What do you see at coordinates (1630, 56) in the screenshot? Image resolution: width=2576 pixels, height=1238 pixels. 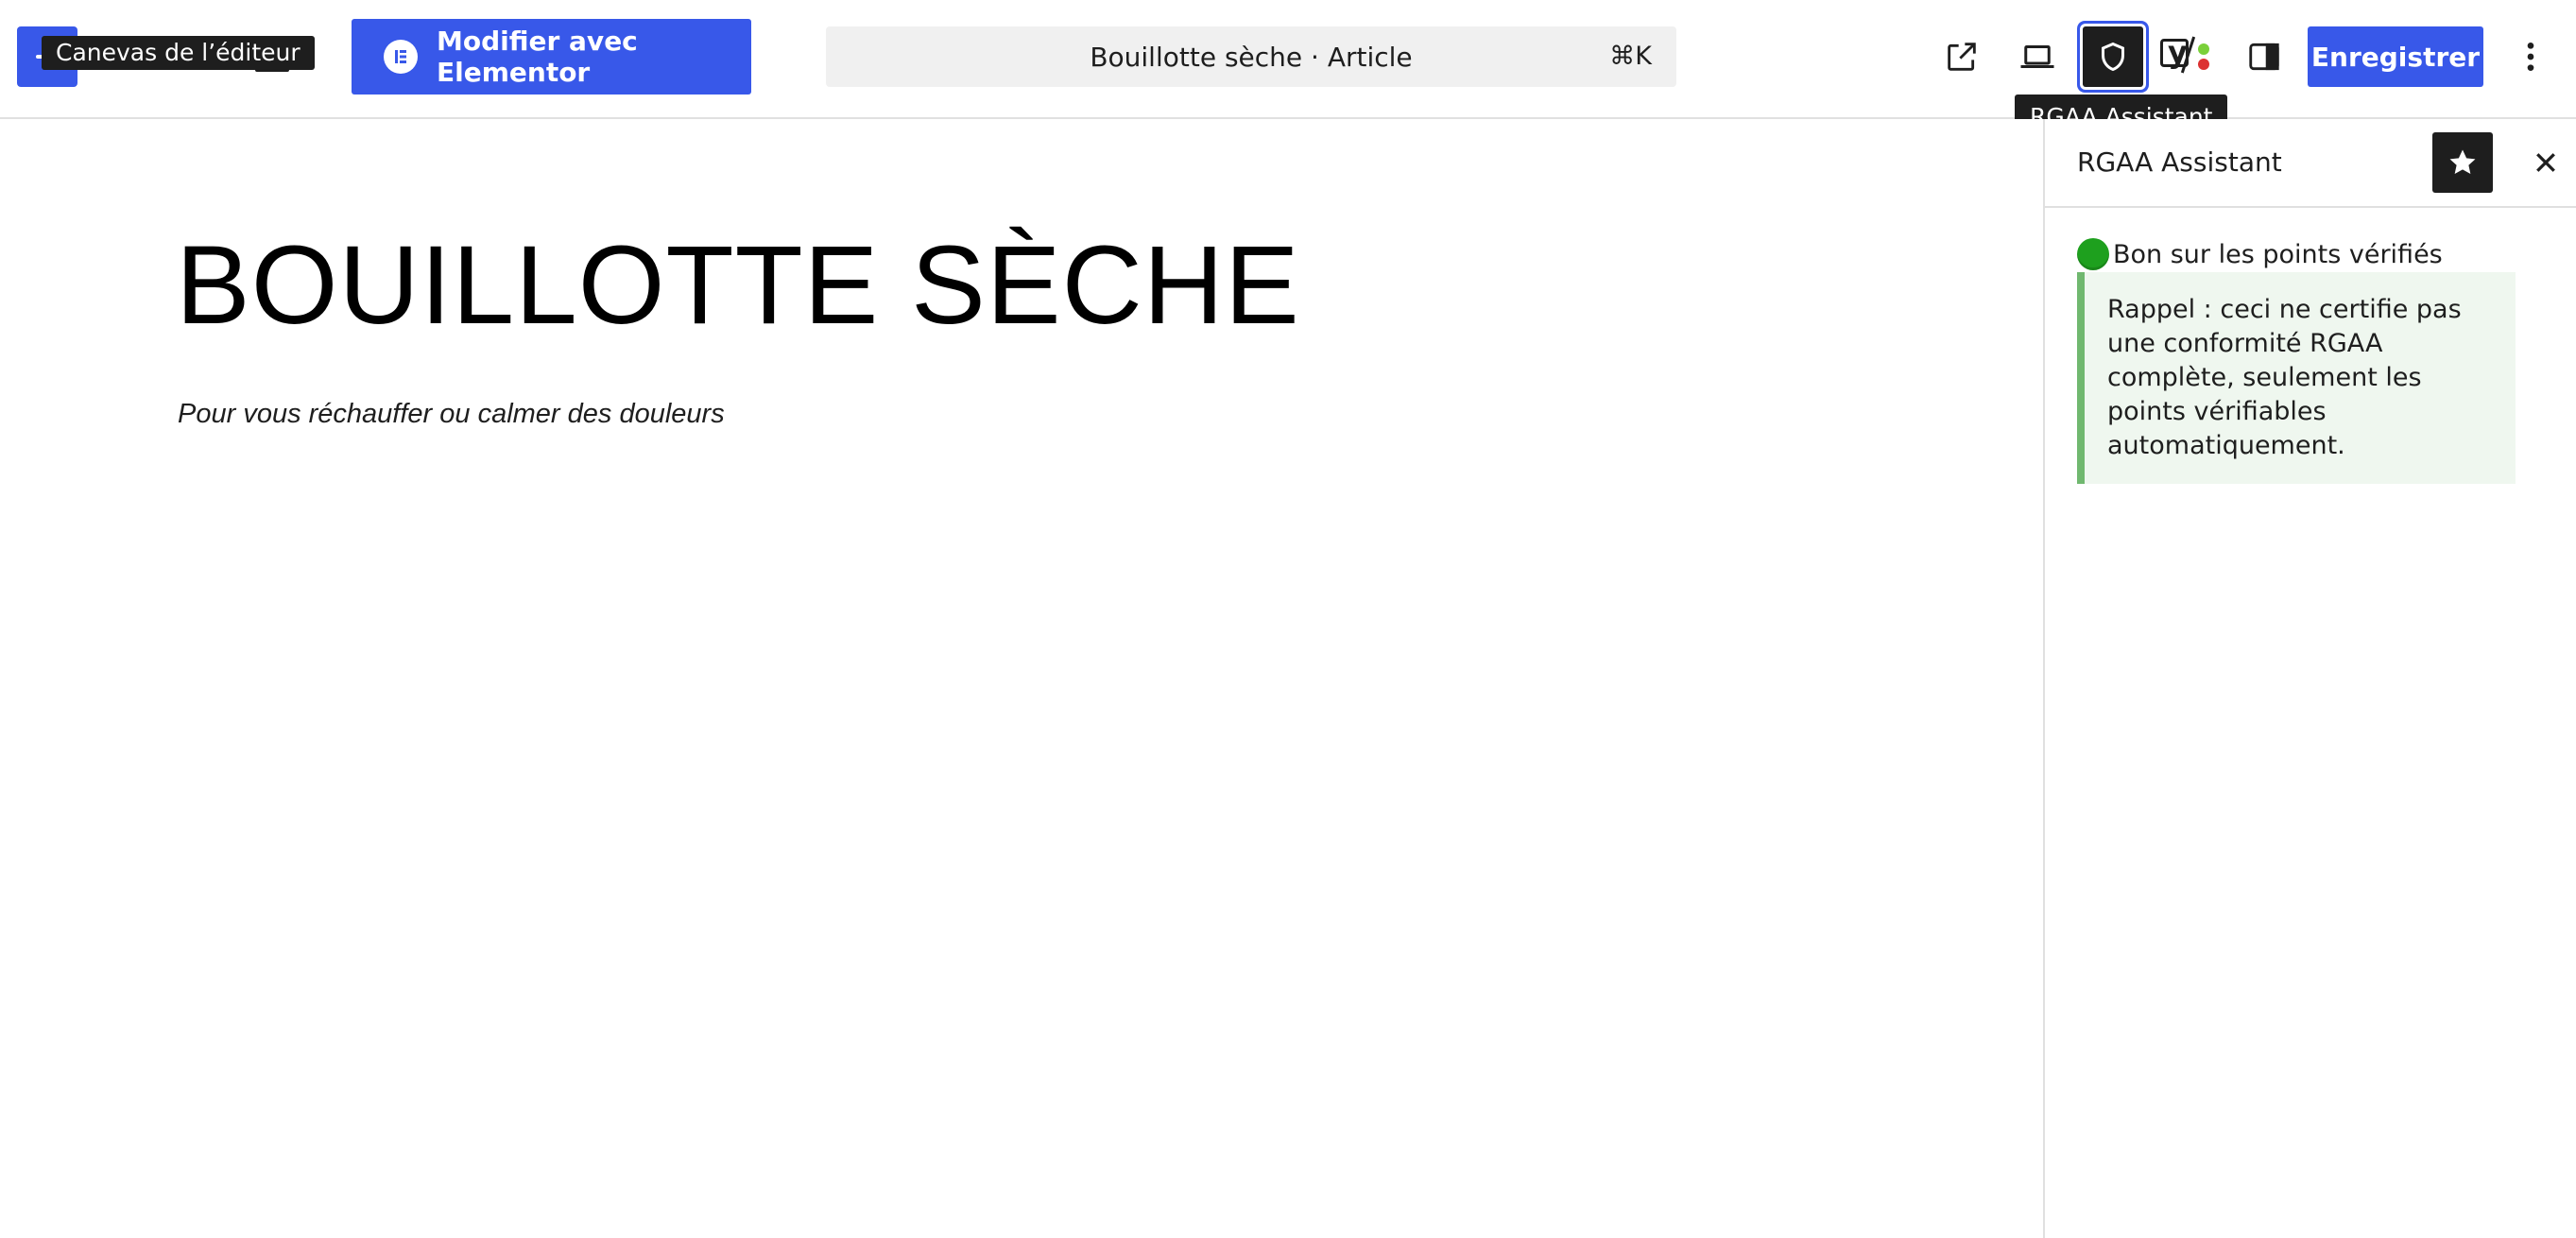 I see `keyboard-shortcut: ⌘K` at bounding box center [1630, 56].